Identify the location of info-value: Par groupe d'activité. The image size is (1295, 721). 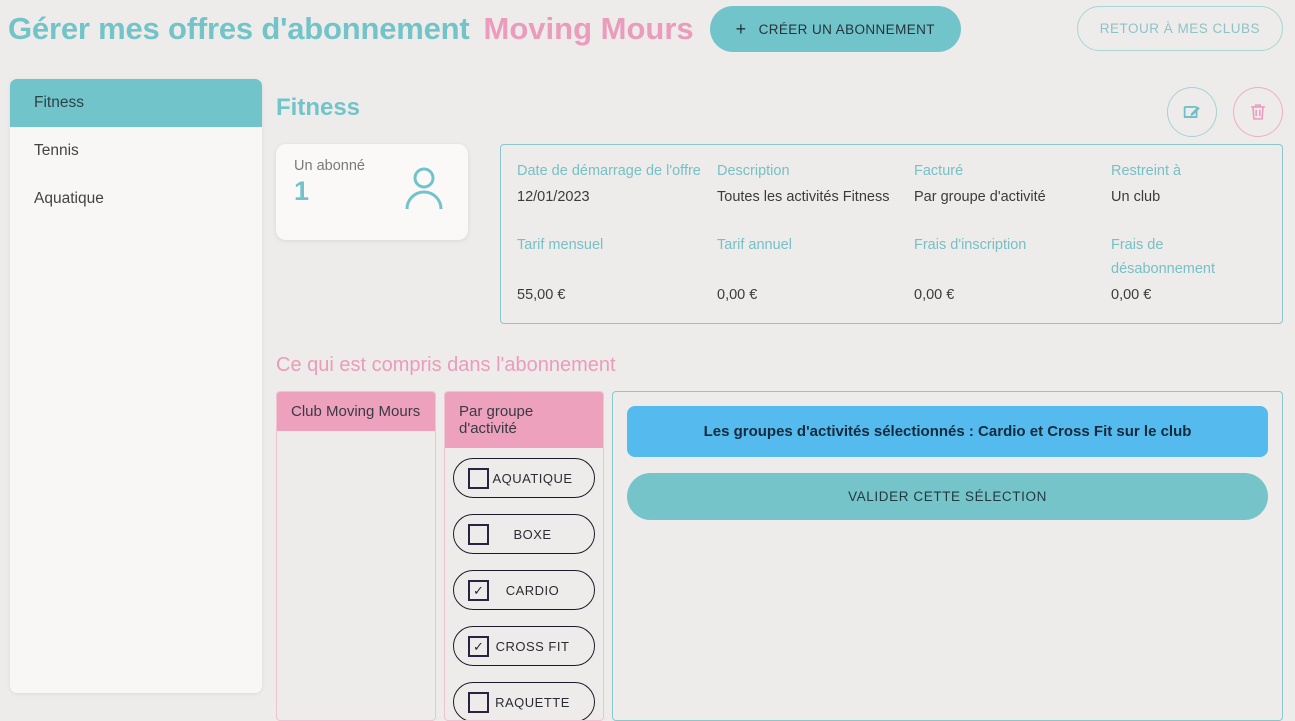
(980, 197).